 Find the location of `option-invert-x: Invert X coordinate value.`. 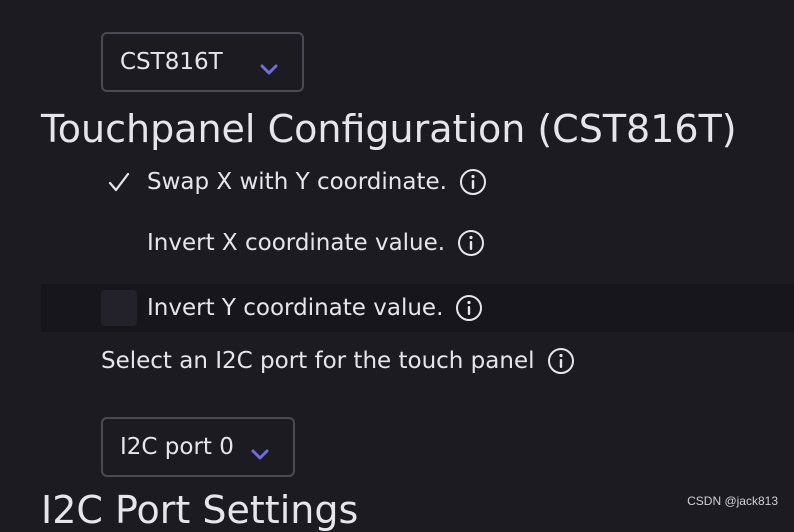

option-invert-x: Invert X coordinate value. is located at coordinates (417, 243).